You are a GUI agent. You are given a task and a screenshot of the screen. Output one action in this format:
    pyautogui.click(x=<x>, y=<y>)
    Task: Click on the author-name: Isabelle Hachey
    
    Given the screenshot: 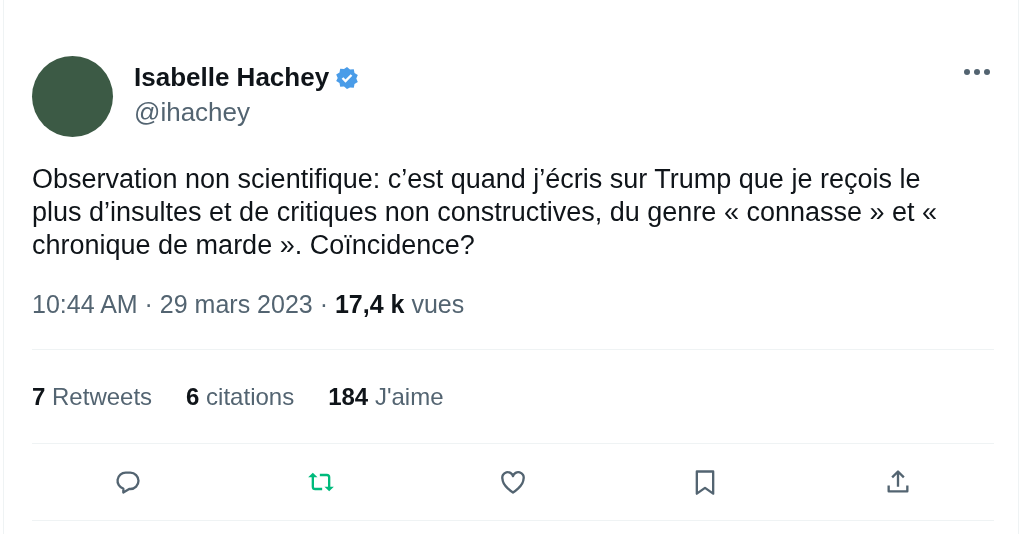 What is the action you would take?
    pyautogui.click(x=232, y=77)
    